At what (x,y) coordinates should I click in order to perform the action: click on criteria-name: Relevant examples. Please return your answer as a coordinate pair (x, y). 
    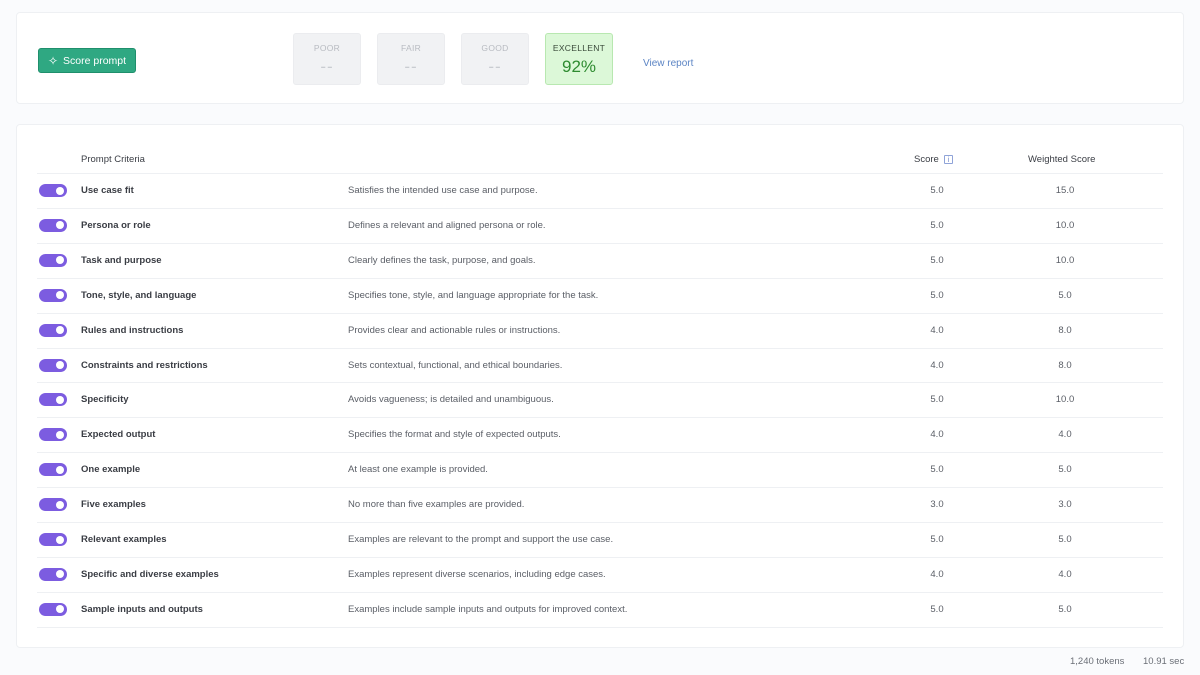
    Looking at the image, I should click on (124, 539).